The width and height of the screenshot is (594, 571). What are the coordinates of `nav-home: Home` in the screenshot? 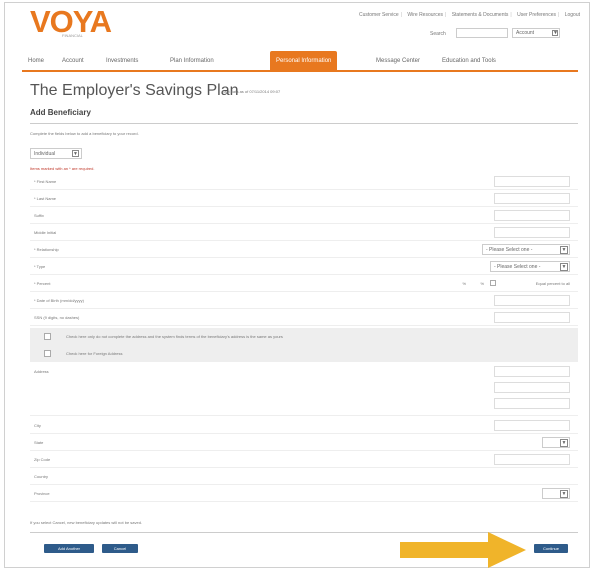 It's located at (36, 61).